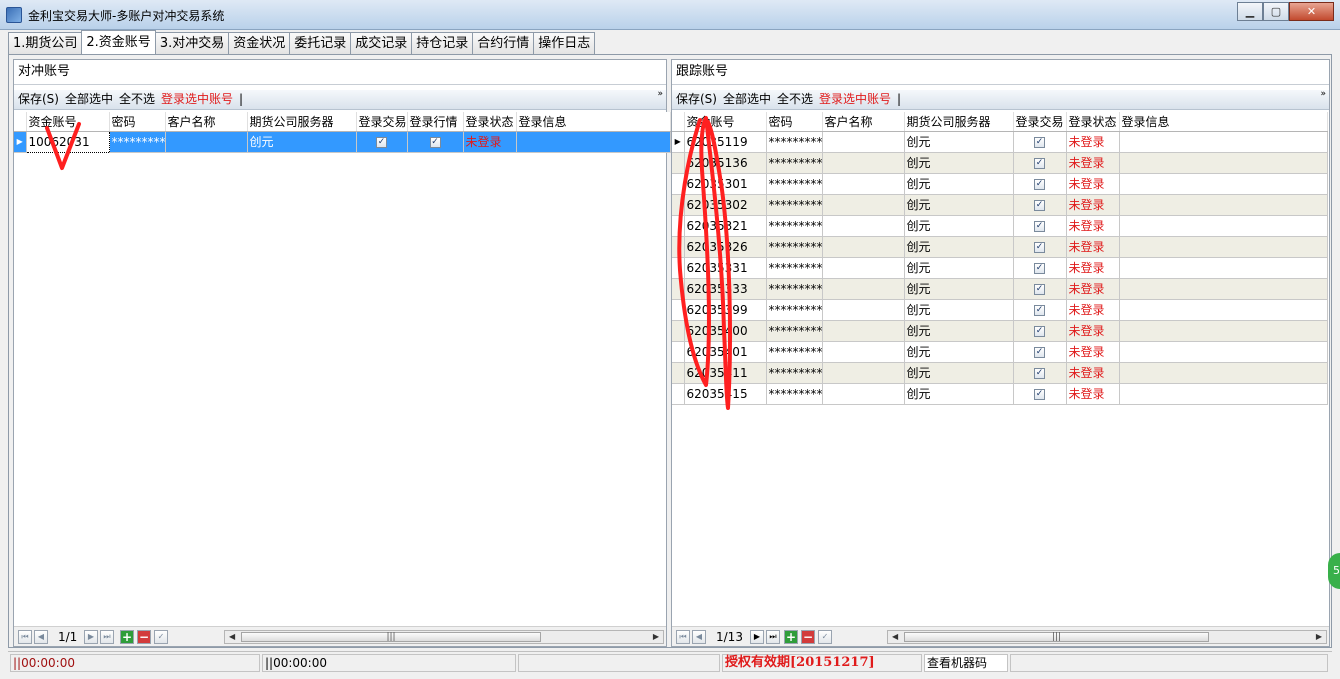 Image resolution: width=1340 pixels, height=679 pixels. Describe the element at coordinates (67, 141) in the screenshot. I see `account-cell: 10062031` at that location.